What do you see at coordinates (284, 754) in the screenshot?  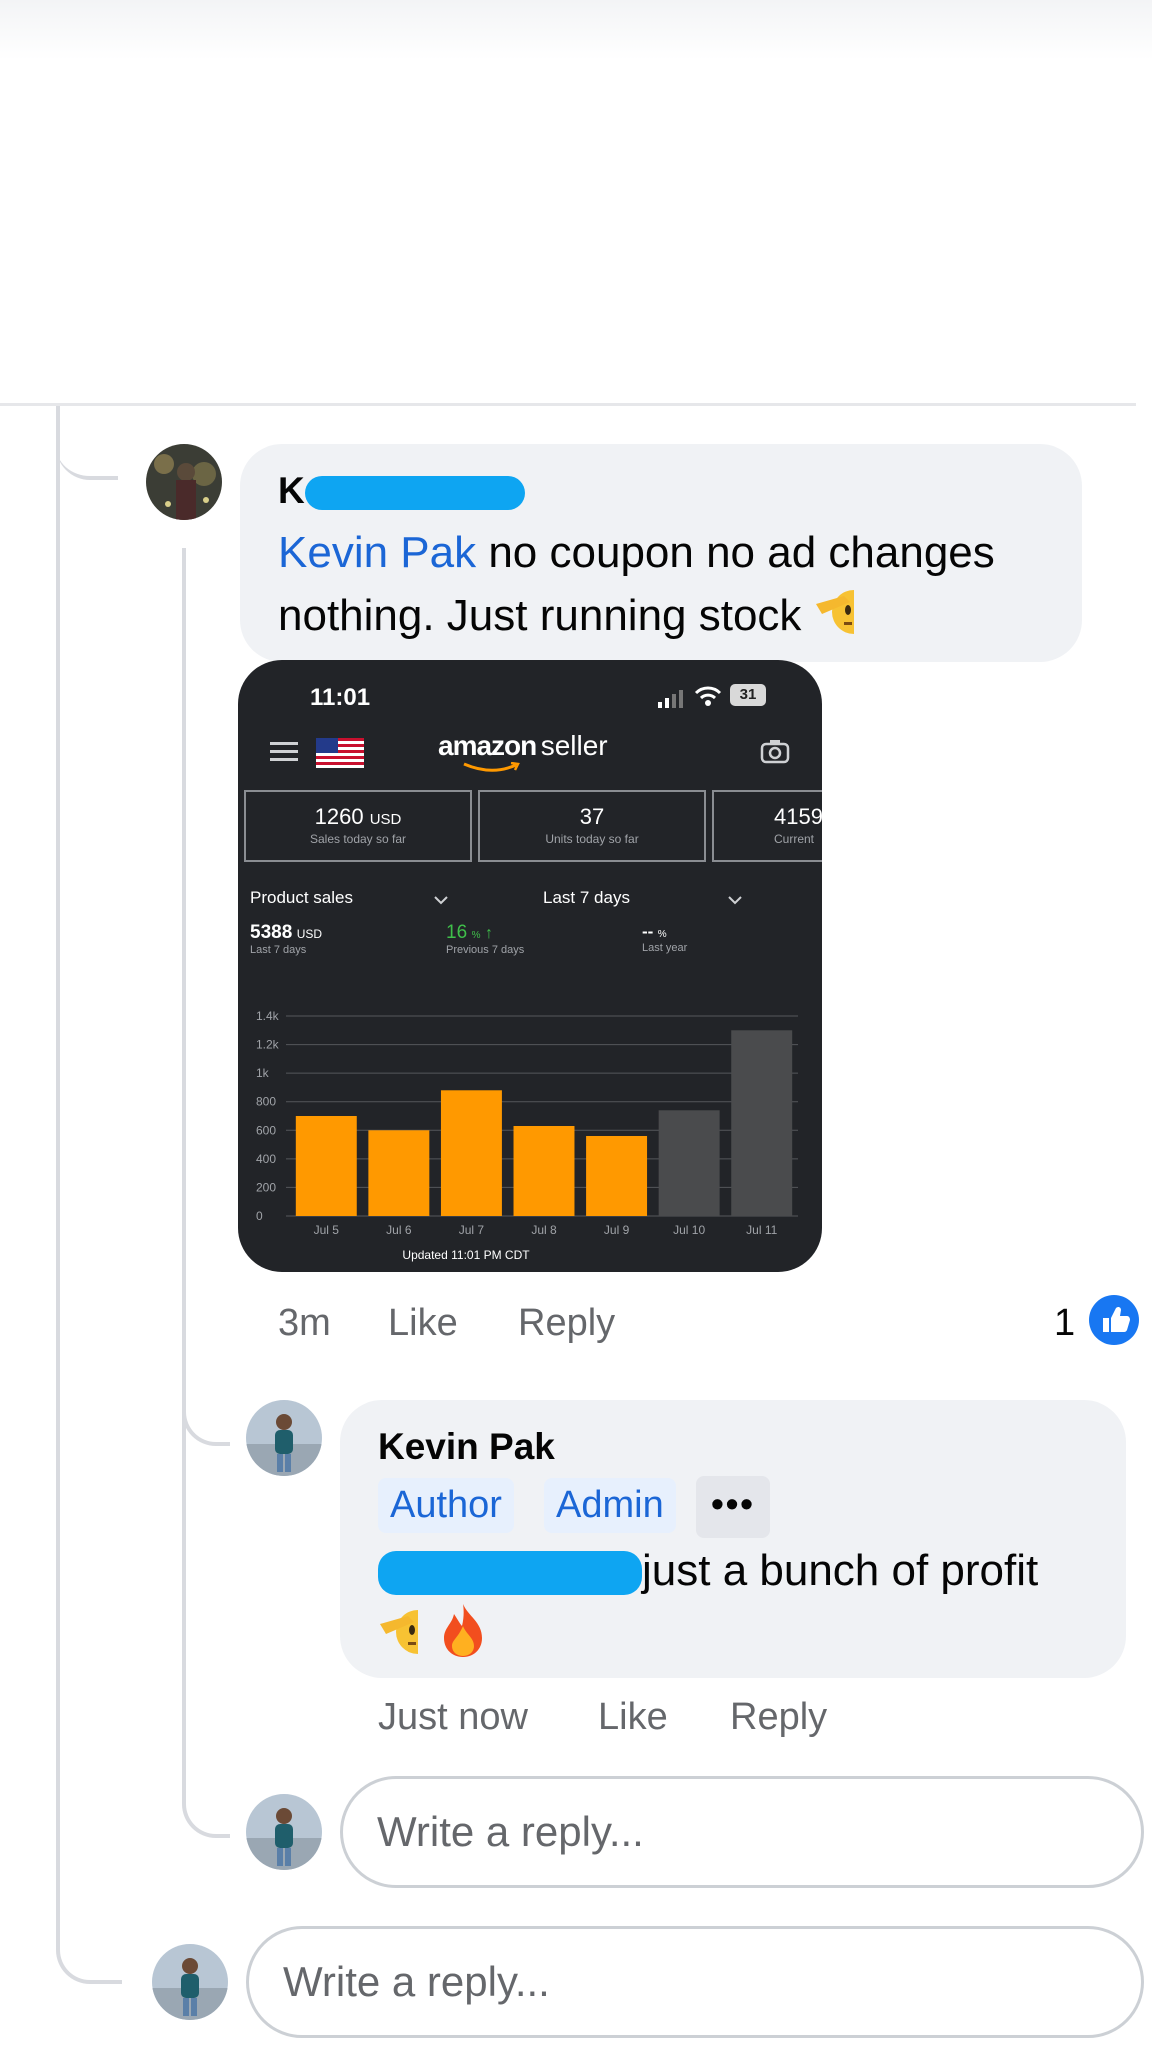 I see `hamburger-menu-icon` at bounding box center [284, 754].